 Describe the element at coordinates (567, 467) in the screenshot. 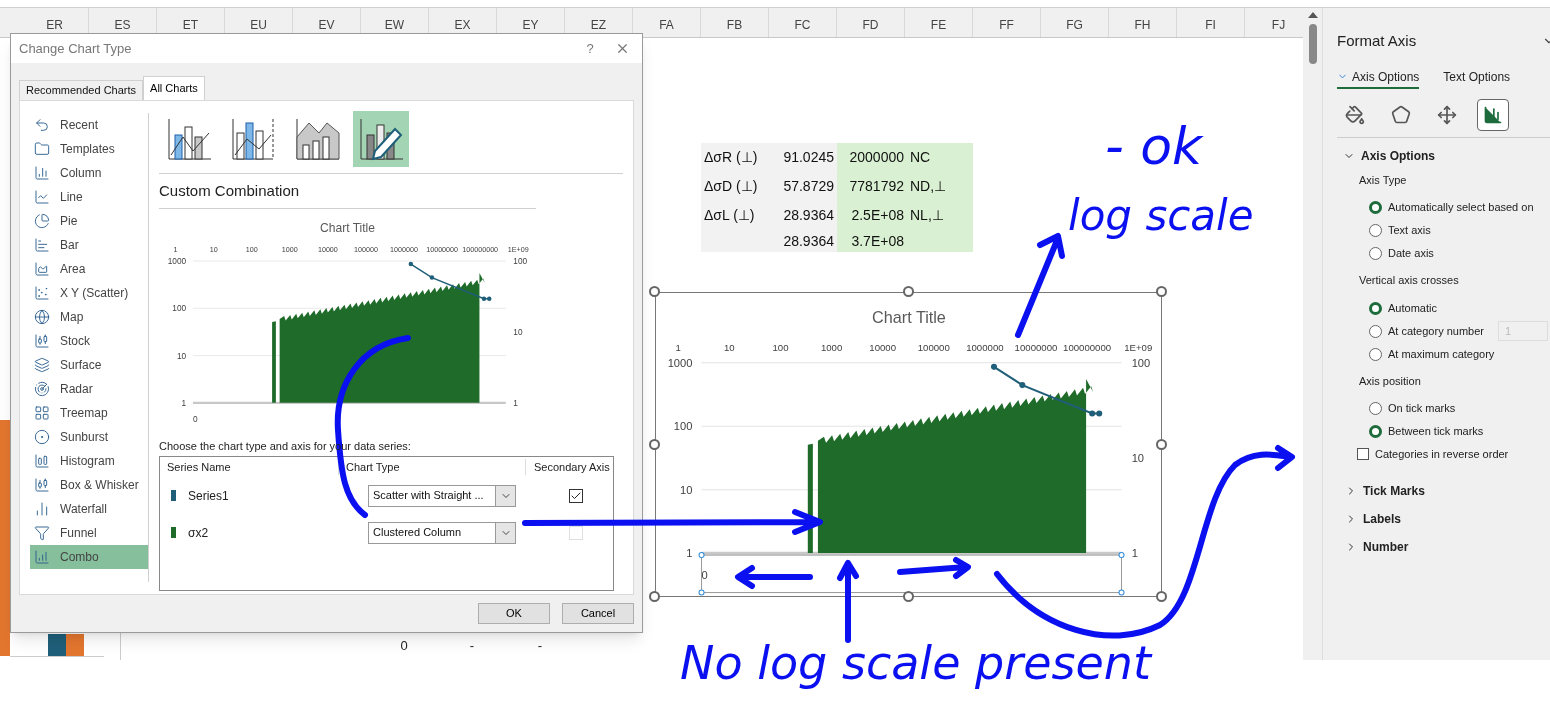

I see `column-header: Secondary Axis` at that location.